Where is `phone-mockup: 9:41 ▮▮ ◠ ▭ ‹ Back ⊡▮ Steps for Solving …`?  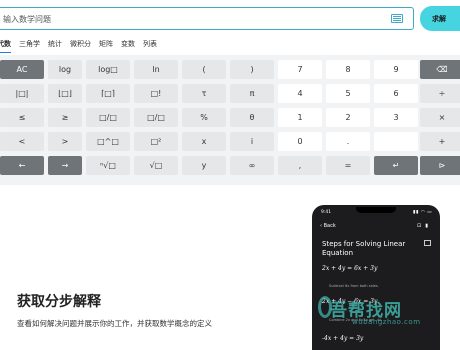 phone-mockup: 9:41 ▮▮ ◠ ▭ ‹ Back ⊡▮ Steps for Solving … is located at coordinates (376, 277).